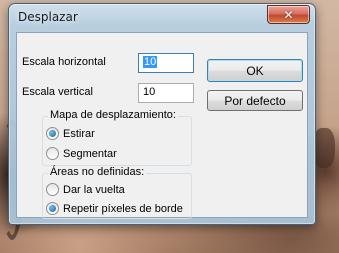 The width and height of the screenshot is (339, 253). I want to click on radio-label: Dar la vuelta, so click(94, 189).